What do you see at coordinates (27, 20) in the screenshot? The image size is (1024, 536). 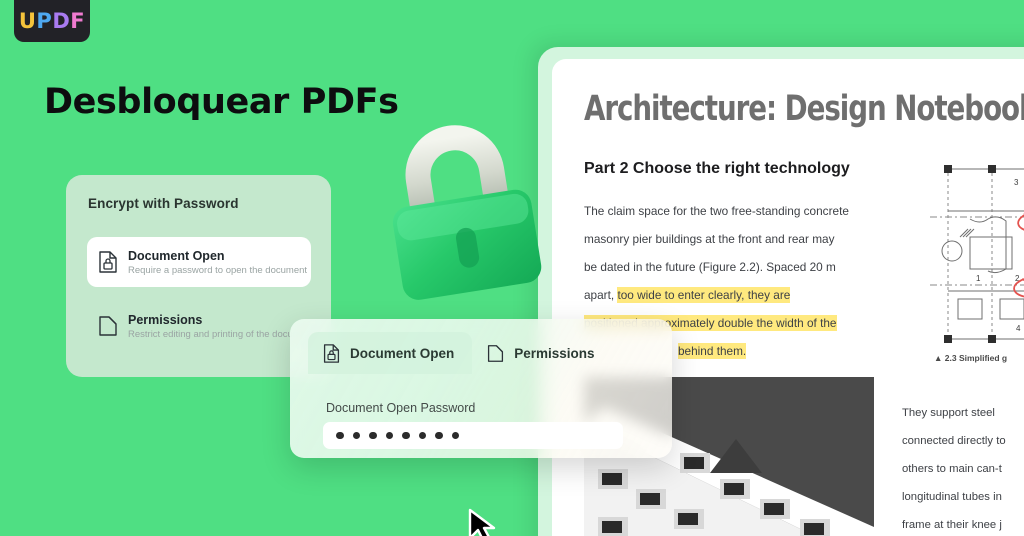 I see `logo-letter-u: U` at bounding box center [27, 20].